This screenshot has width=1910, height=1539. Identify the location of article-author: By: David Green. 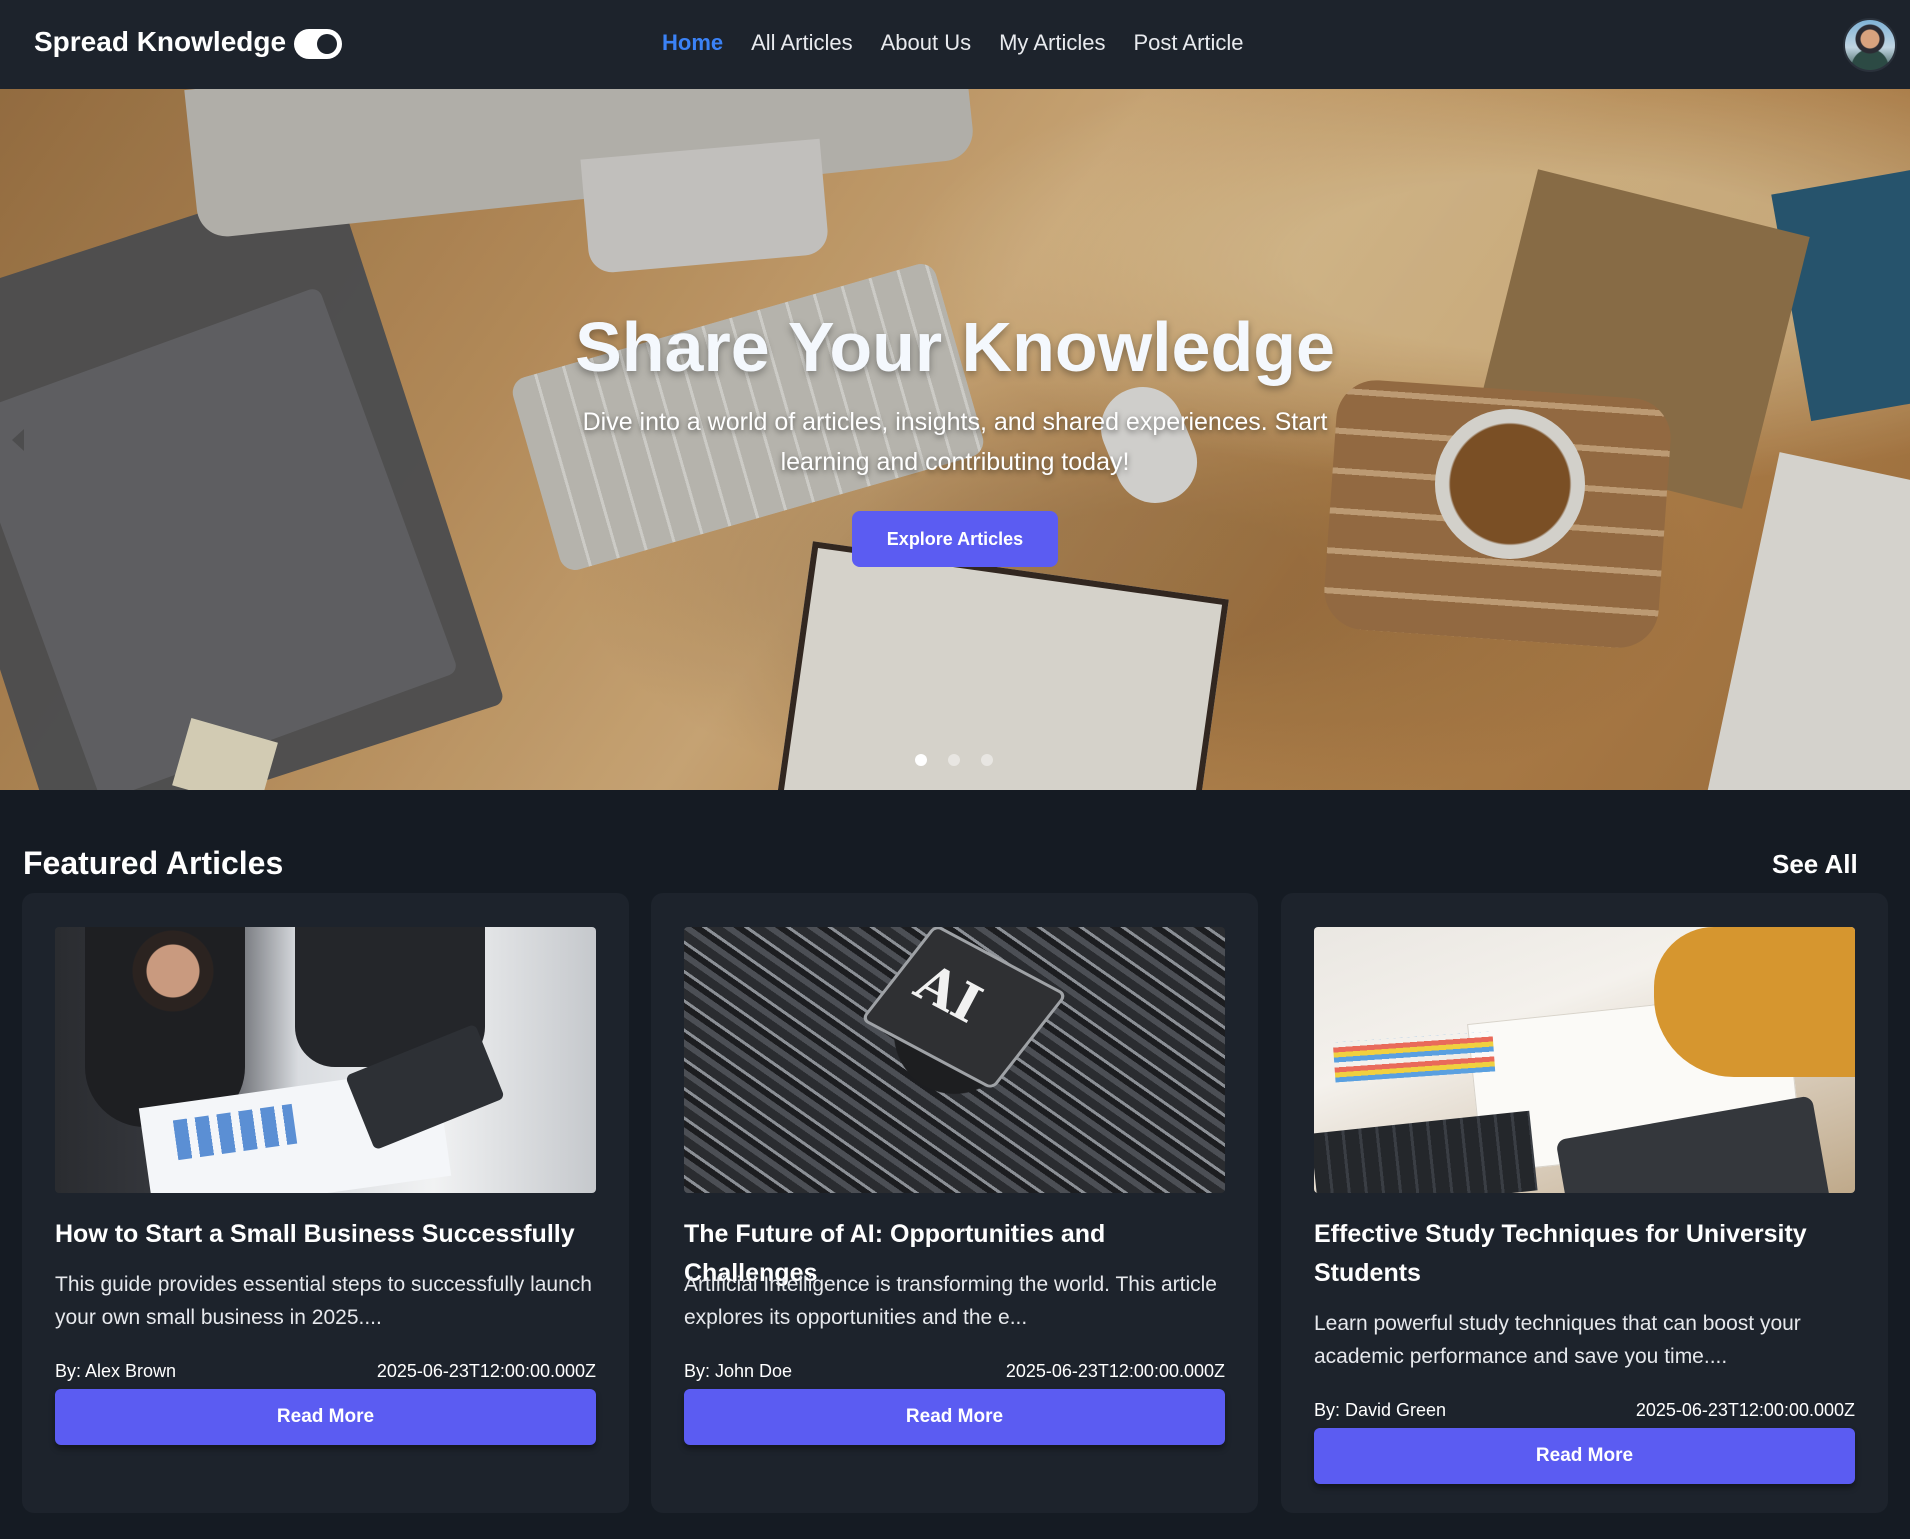
(1380, 1410).